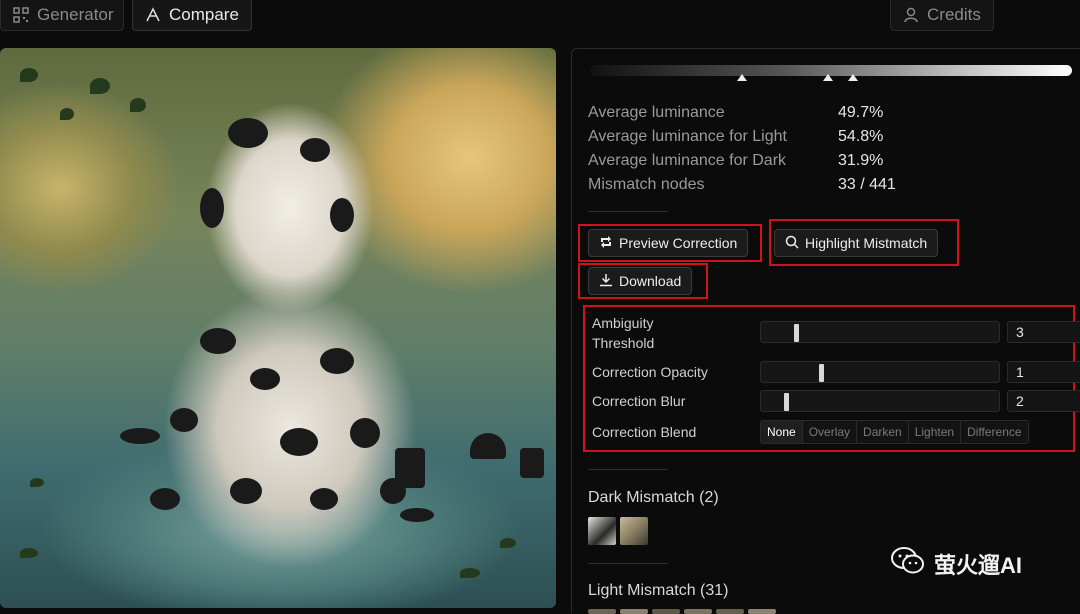 This screenshot has height=614, width=1080. What do you see at coordinates (75, 14) in the screenshot?
I see `tab-generator-label: Generator` at bounding box center [75, 14].